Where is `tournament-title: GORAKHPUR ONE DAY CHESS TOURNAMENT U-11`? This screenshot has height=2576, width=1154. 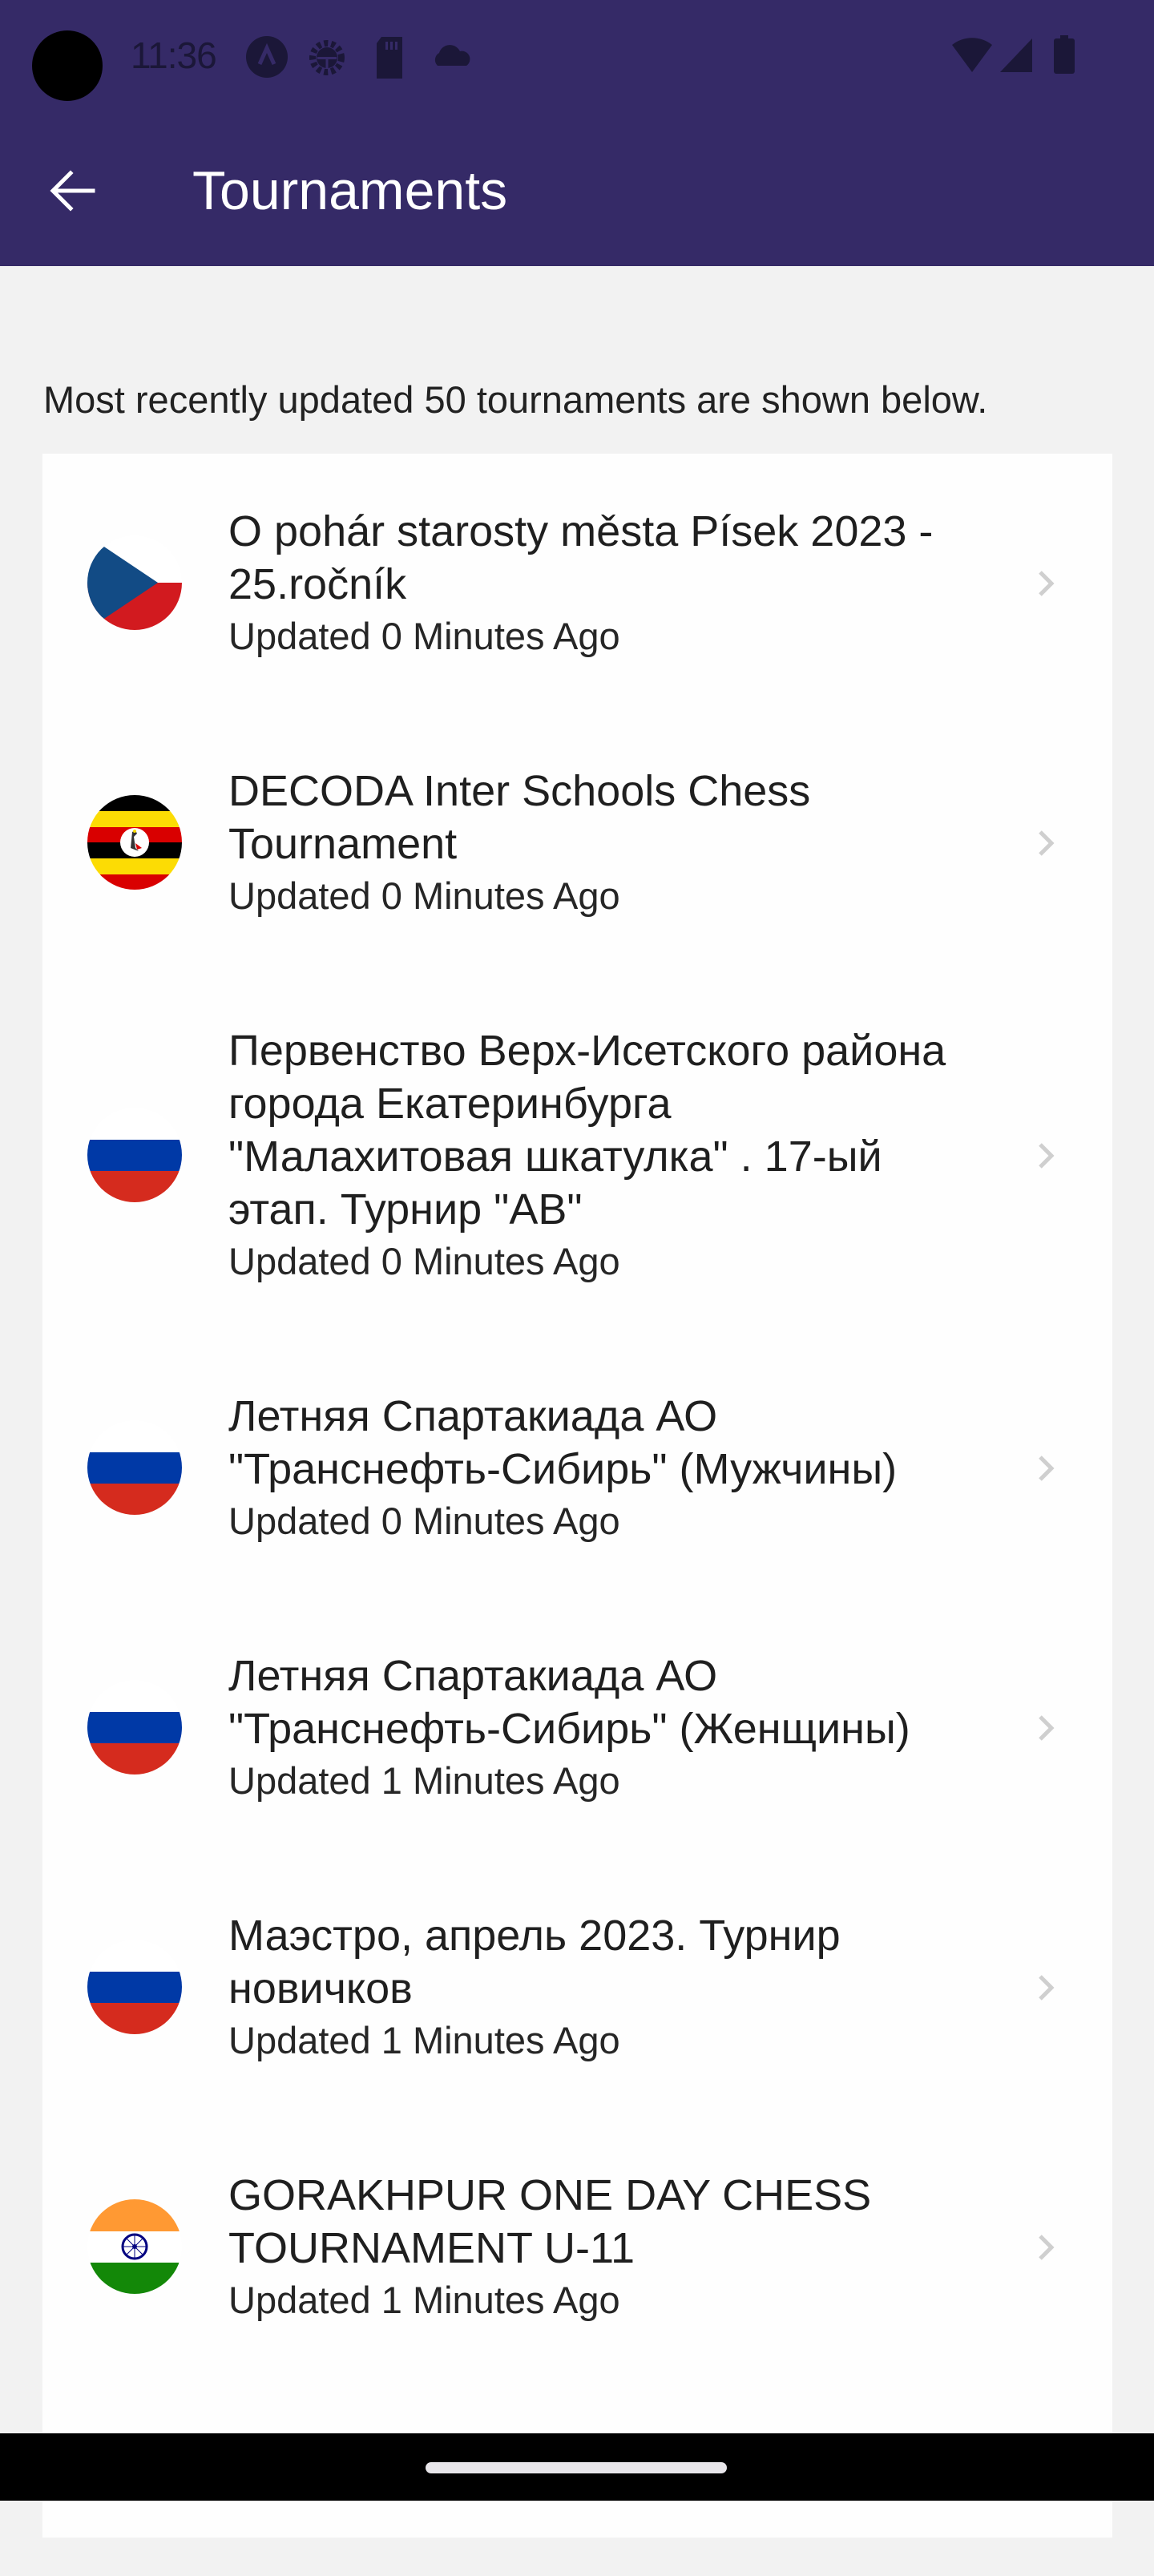 tournament-title: GORAKHPUR ONE DAY CHESS TOURNAMENT U-11 is located at coordinates (550, 2222).